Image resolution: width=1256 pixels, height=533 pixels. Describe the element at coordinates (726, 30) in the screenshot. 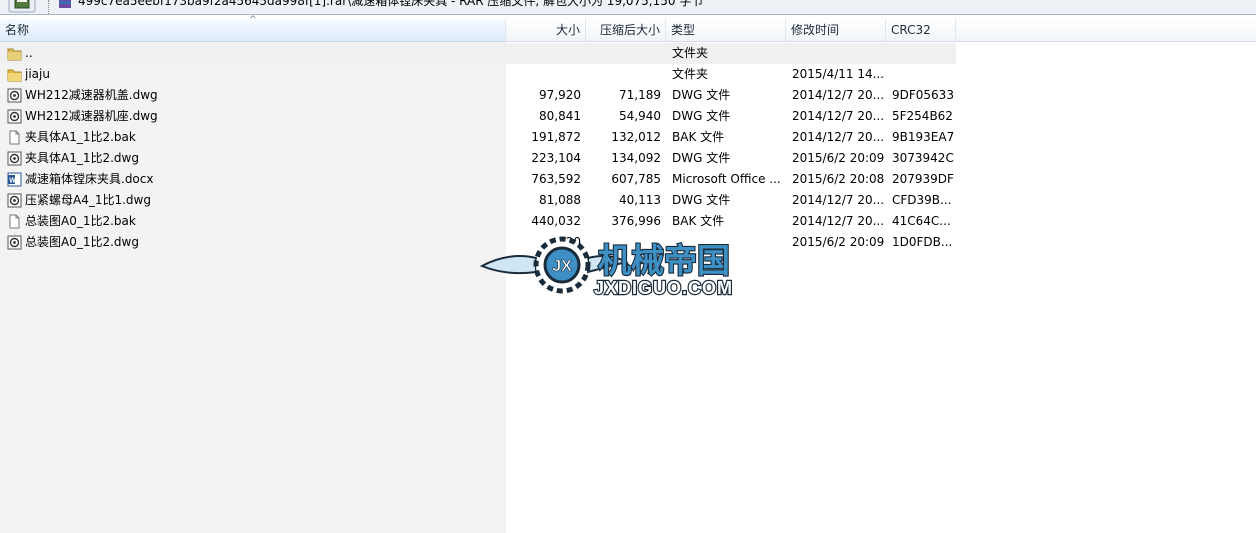

I see `column-type: 类型` at that location.